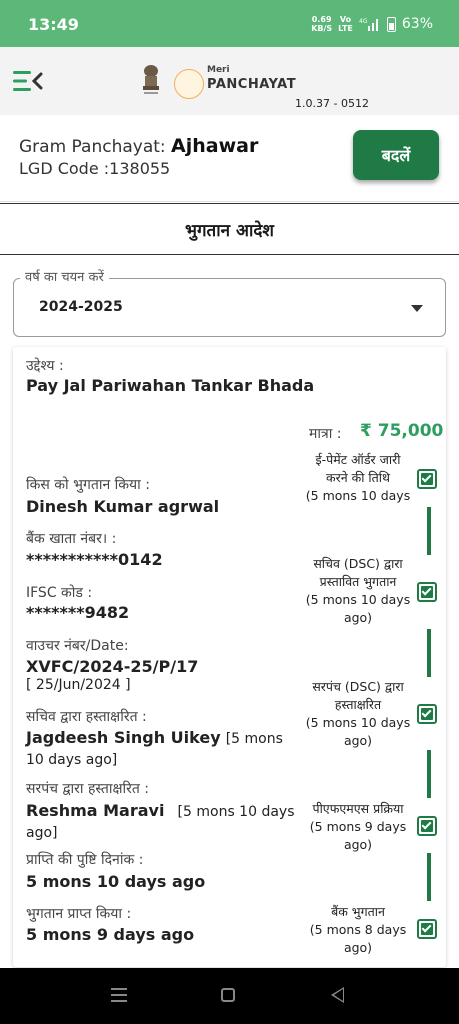 The image size is (459, 1024). I want to click on receipt-confirm-value: 5 mons 10 days ago, so click(116, 881).